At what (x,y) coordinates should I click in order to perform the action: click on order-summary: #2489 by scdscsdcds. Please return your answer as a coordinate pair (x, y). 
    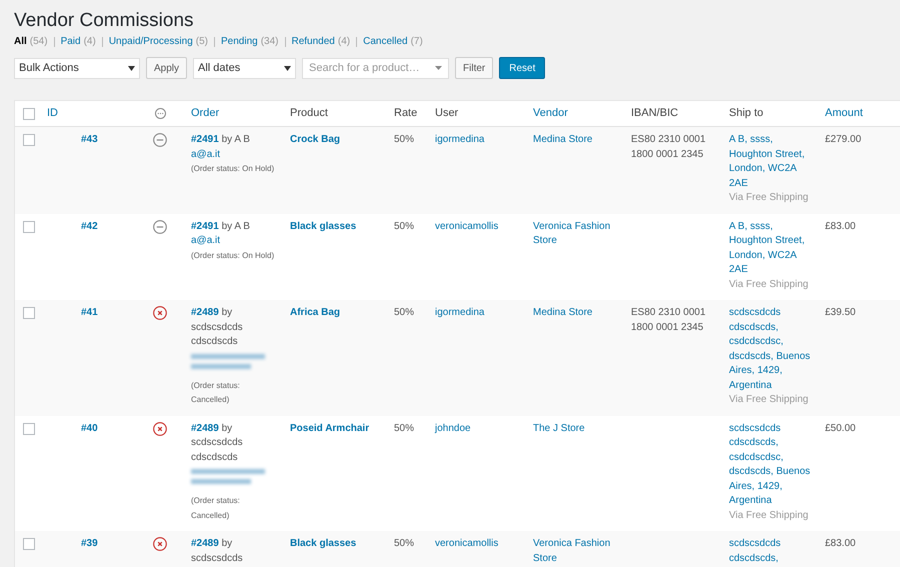
    Looking at the image, I should click on (217, 551).